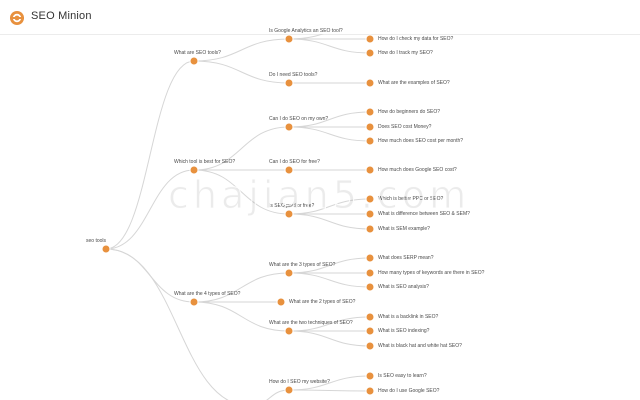 This screenshot has height=400, width=640. I want to click on node-label-q1a3: How do I track my SEO?, so click(405, 53).